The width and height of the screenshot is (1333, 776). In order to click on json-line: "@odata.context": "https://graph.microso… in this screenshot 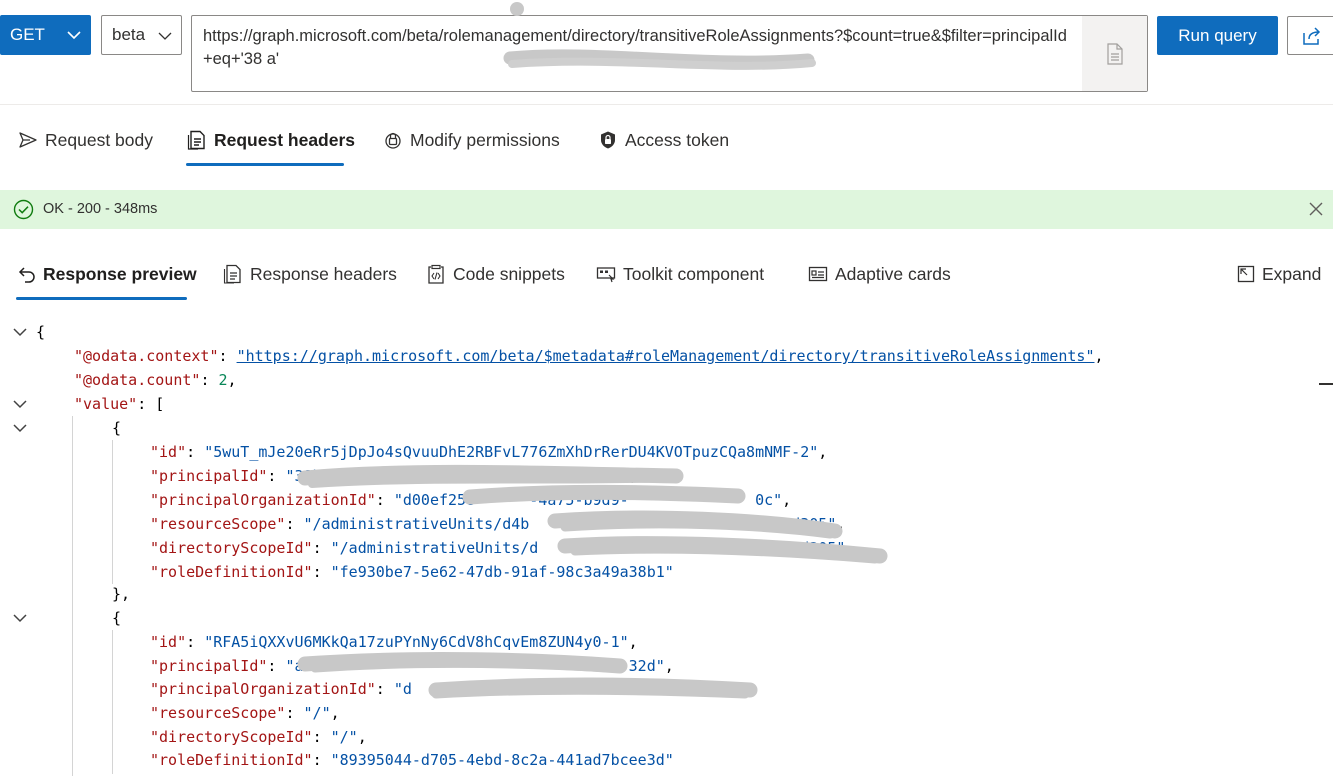, I will do `click(589, 356)`.